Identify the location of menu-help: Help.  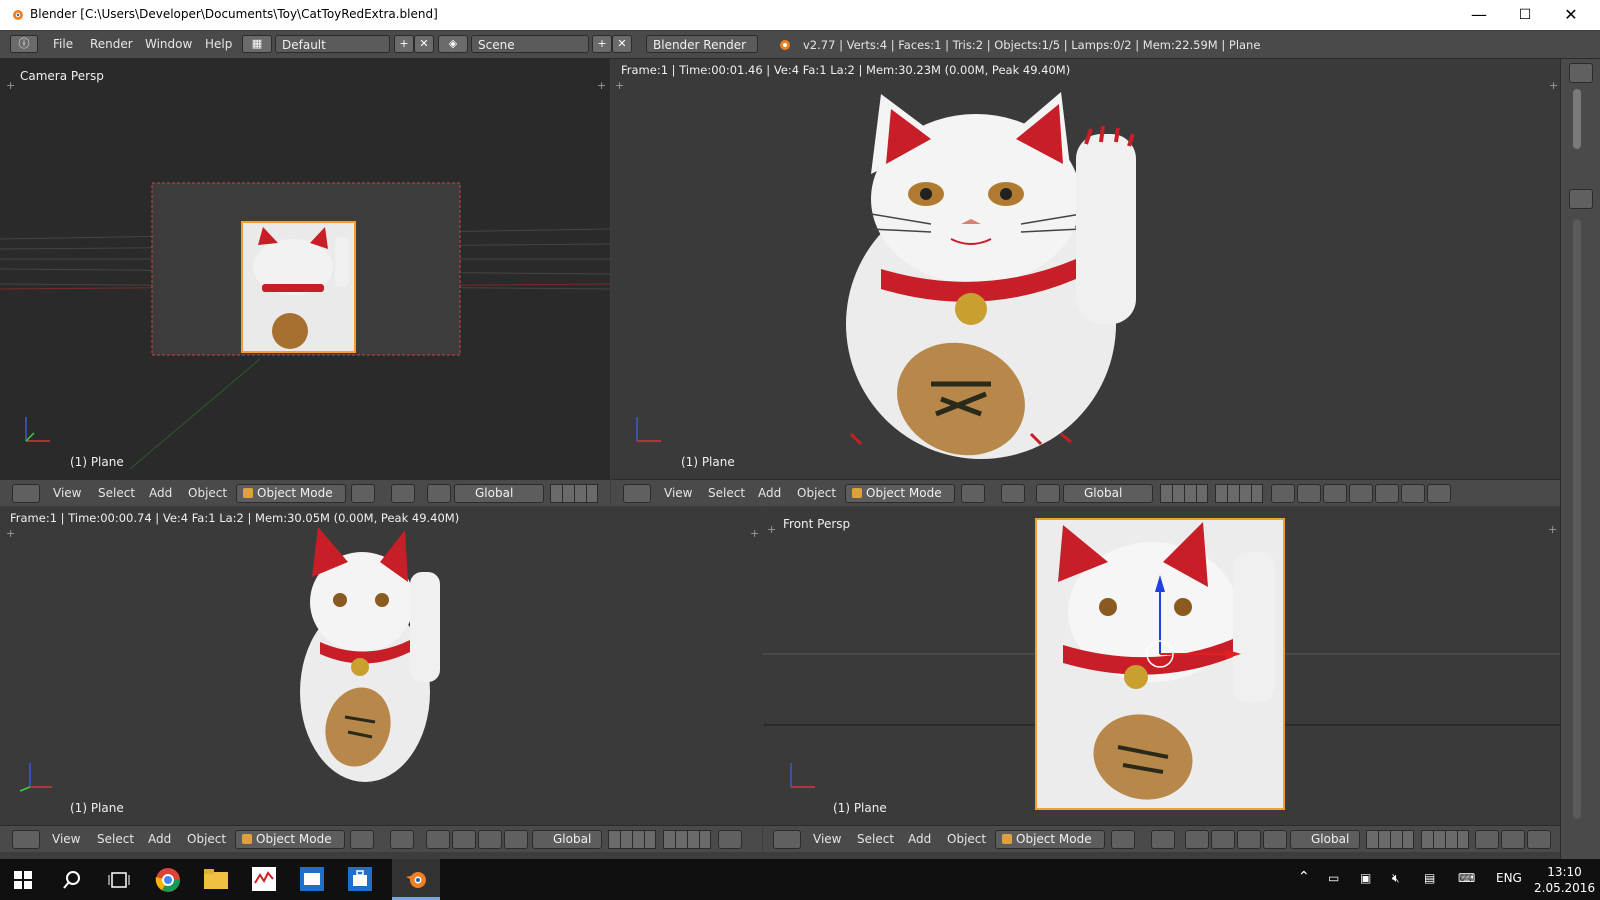
(218, 44).